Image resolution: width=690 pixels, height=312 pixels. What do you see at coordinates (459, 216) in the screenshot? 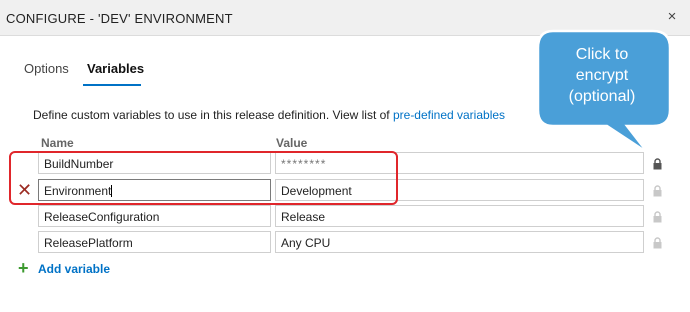
I see `variable-value-input: Release` at bounding box center [459, 216].